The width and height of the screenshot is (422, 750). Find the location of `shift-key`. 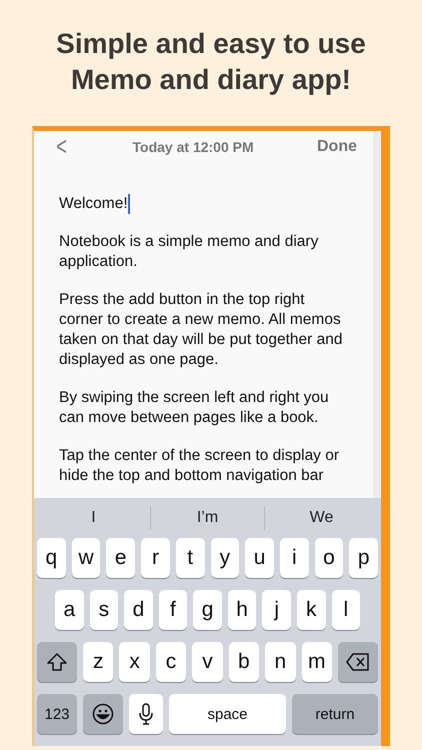

shift-key is located at coordinates (57, 662).